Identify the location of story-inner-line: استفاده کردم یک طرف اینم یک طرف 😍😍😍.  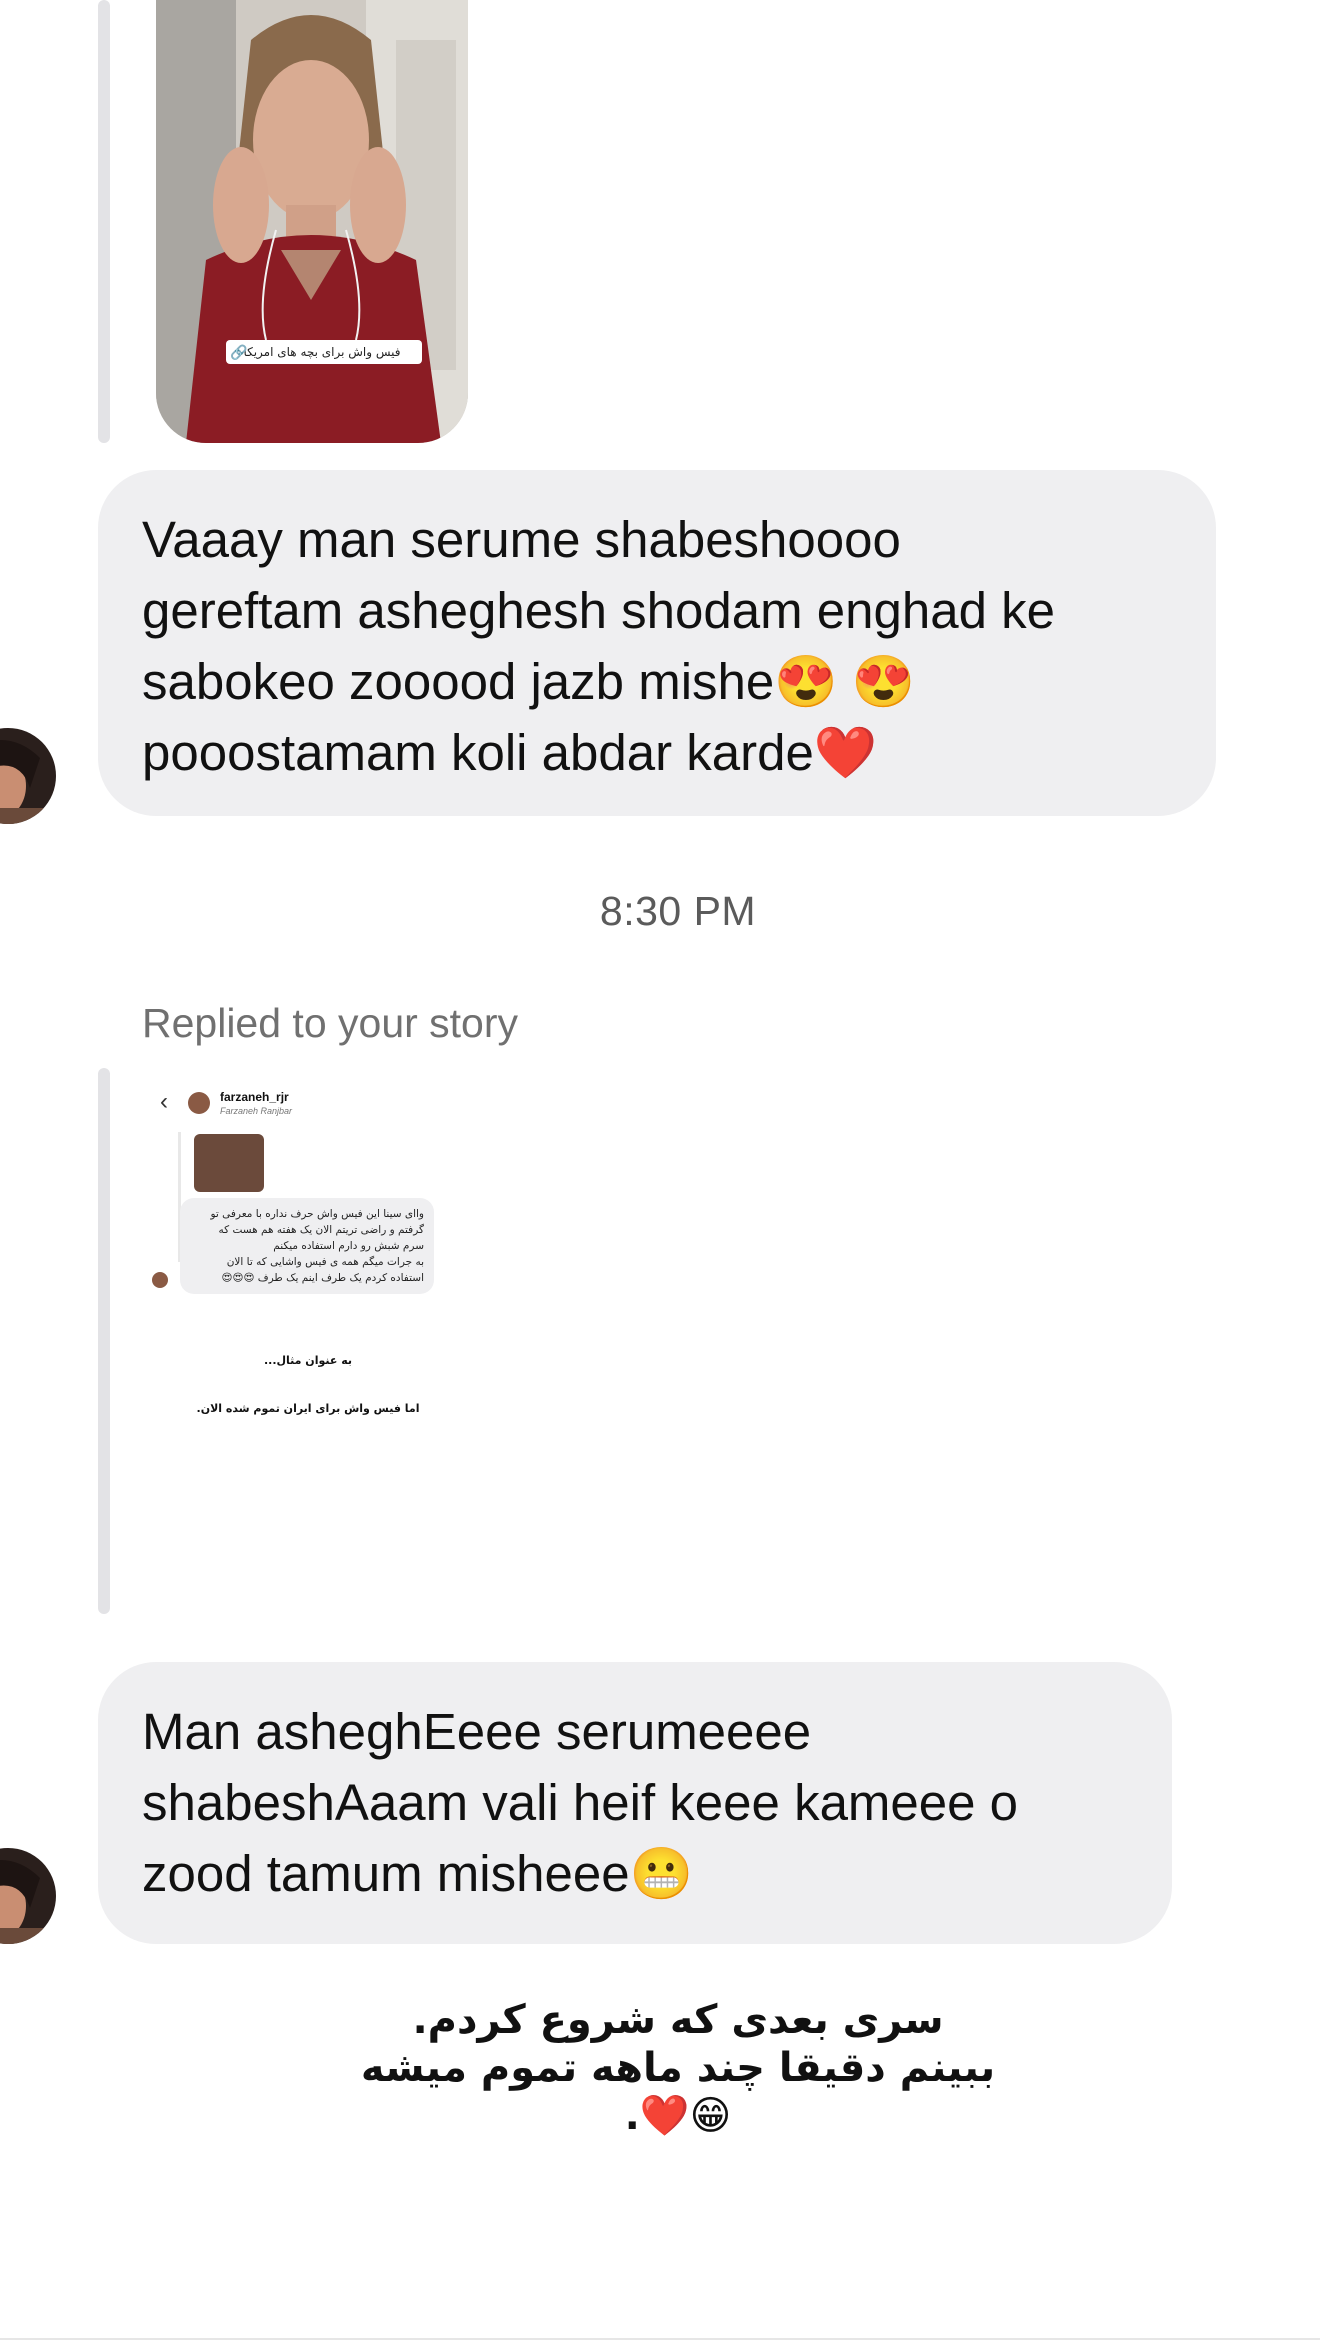
(322, 1278).